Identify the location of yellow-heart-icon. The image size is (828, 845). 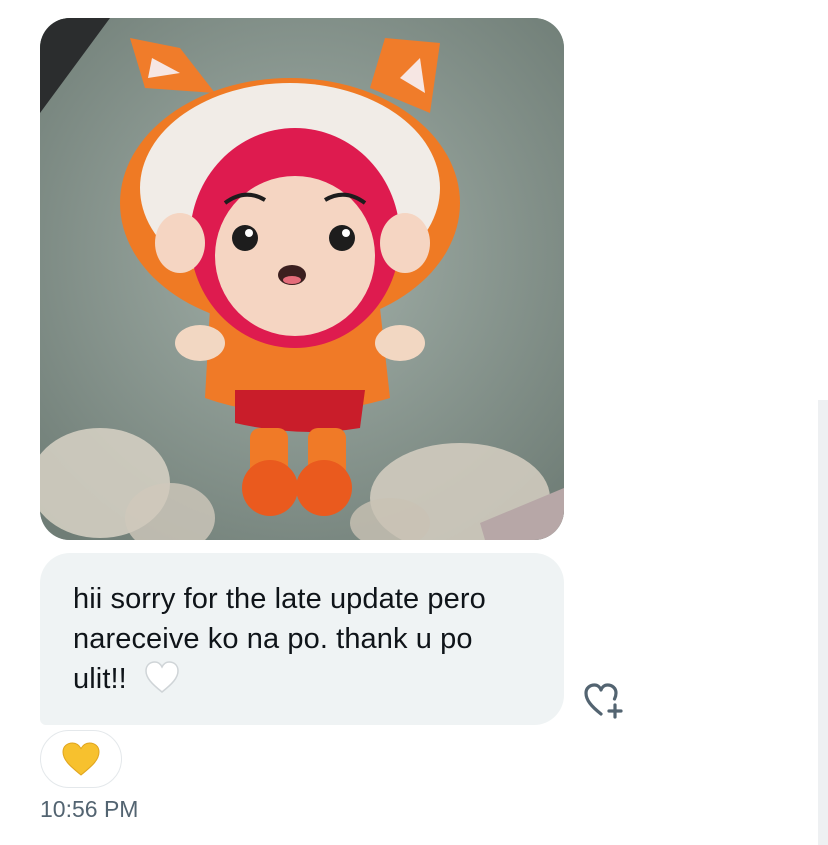
(81, 759).